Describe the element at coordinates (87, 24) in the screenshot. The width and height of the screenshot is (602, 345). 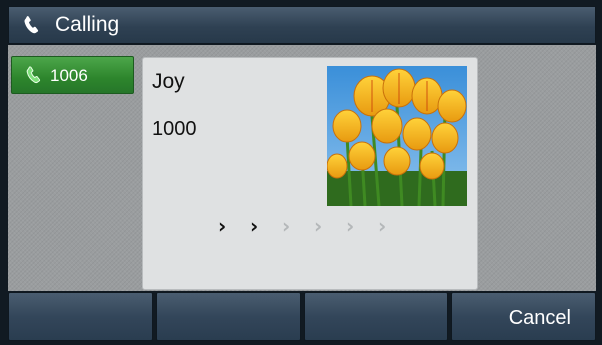
I see `page-title: Calling` at that location.